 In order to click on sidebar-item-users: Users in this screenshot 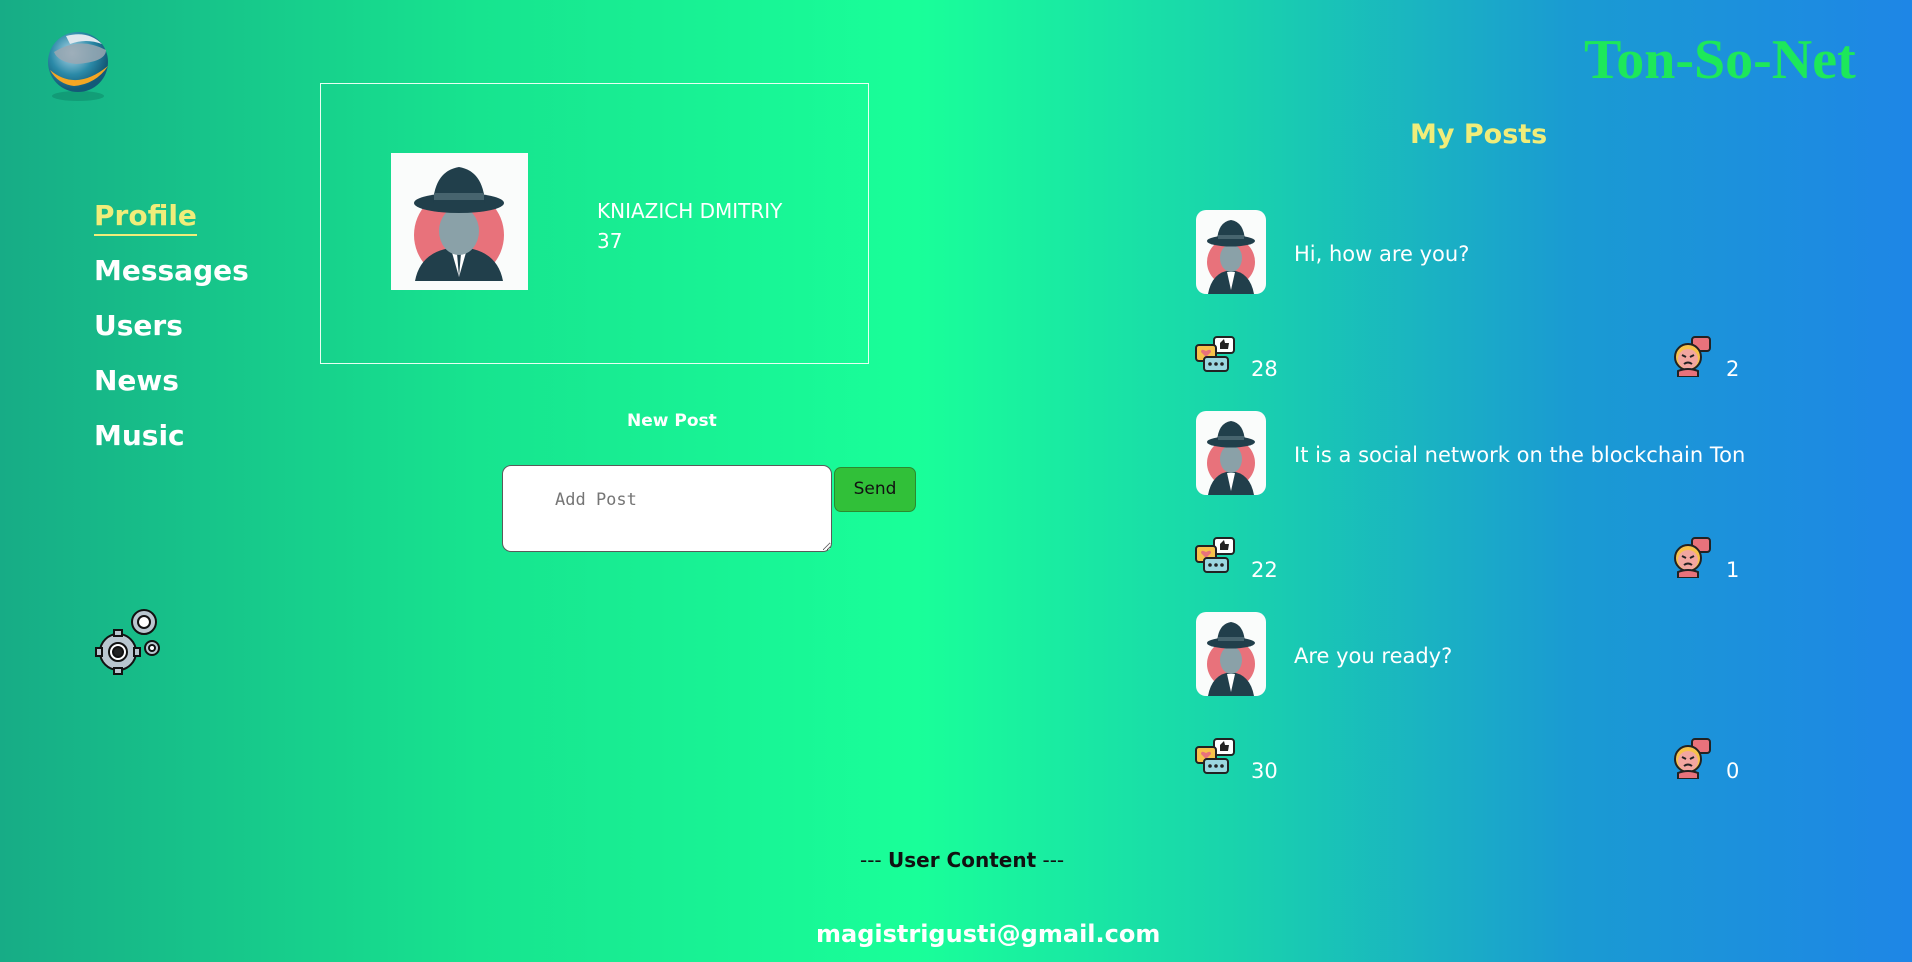, I will do `click(171, 333)`.